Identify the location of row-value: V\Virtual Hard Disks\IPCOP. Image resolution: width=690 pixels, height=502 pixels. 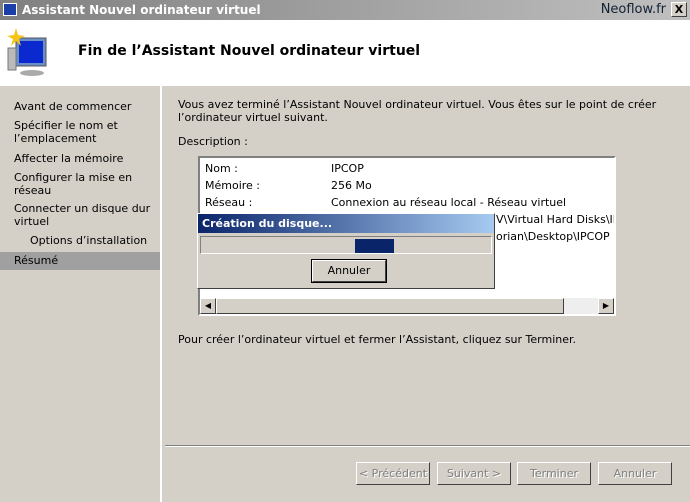
(555, 219).